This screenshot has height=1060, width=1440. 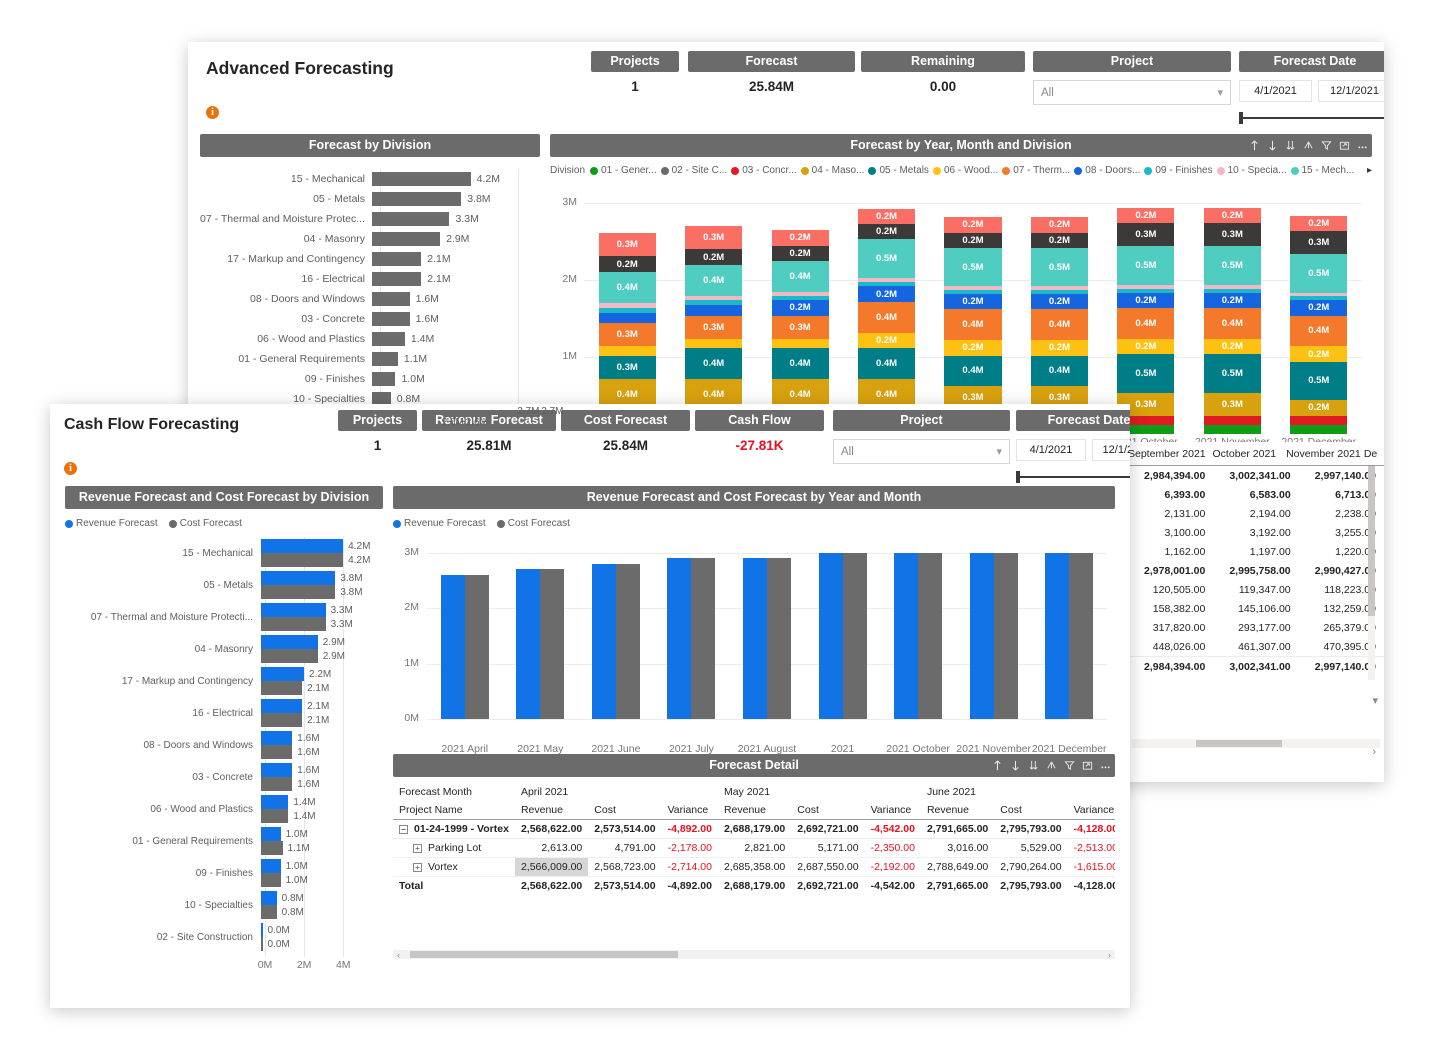 What do you see at coordinates (1256, 589) in the screenshot?
I see `side-matrix-row: 120,505.00 119,347.00 118,223.00` at bounding box center [1256, 589].